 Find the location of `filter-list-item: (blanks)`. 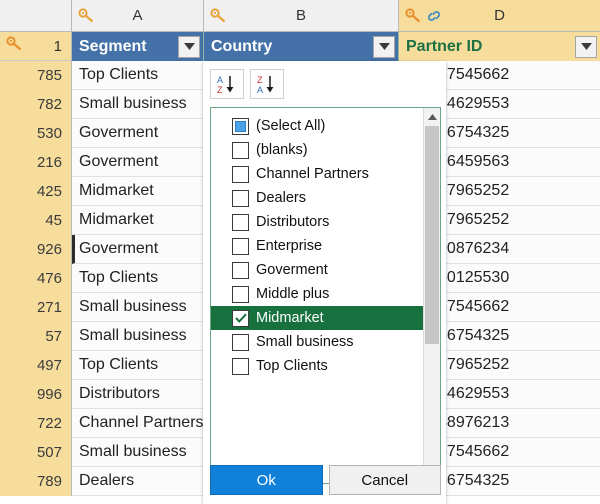

filter-list-item: (blanks) is located at coordinates (317, 150).